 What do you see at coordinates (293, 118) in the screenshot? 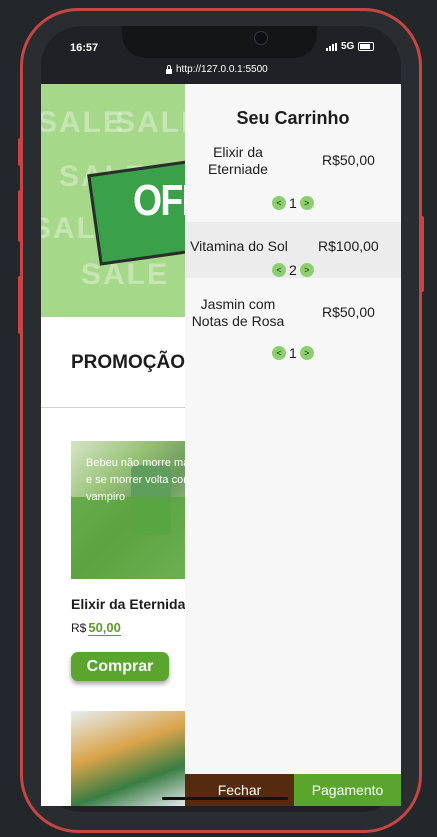
I see `cart-title: Seu Carrinho` at bounding box center [293, 118].